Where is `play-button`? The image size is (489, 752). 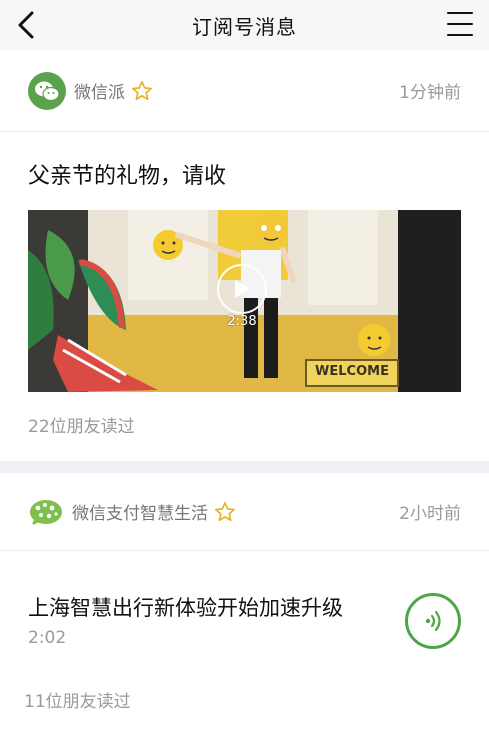 play-button is located at coordinates (242, 289).